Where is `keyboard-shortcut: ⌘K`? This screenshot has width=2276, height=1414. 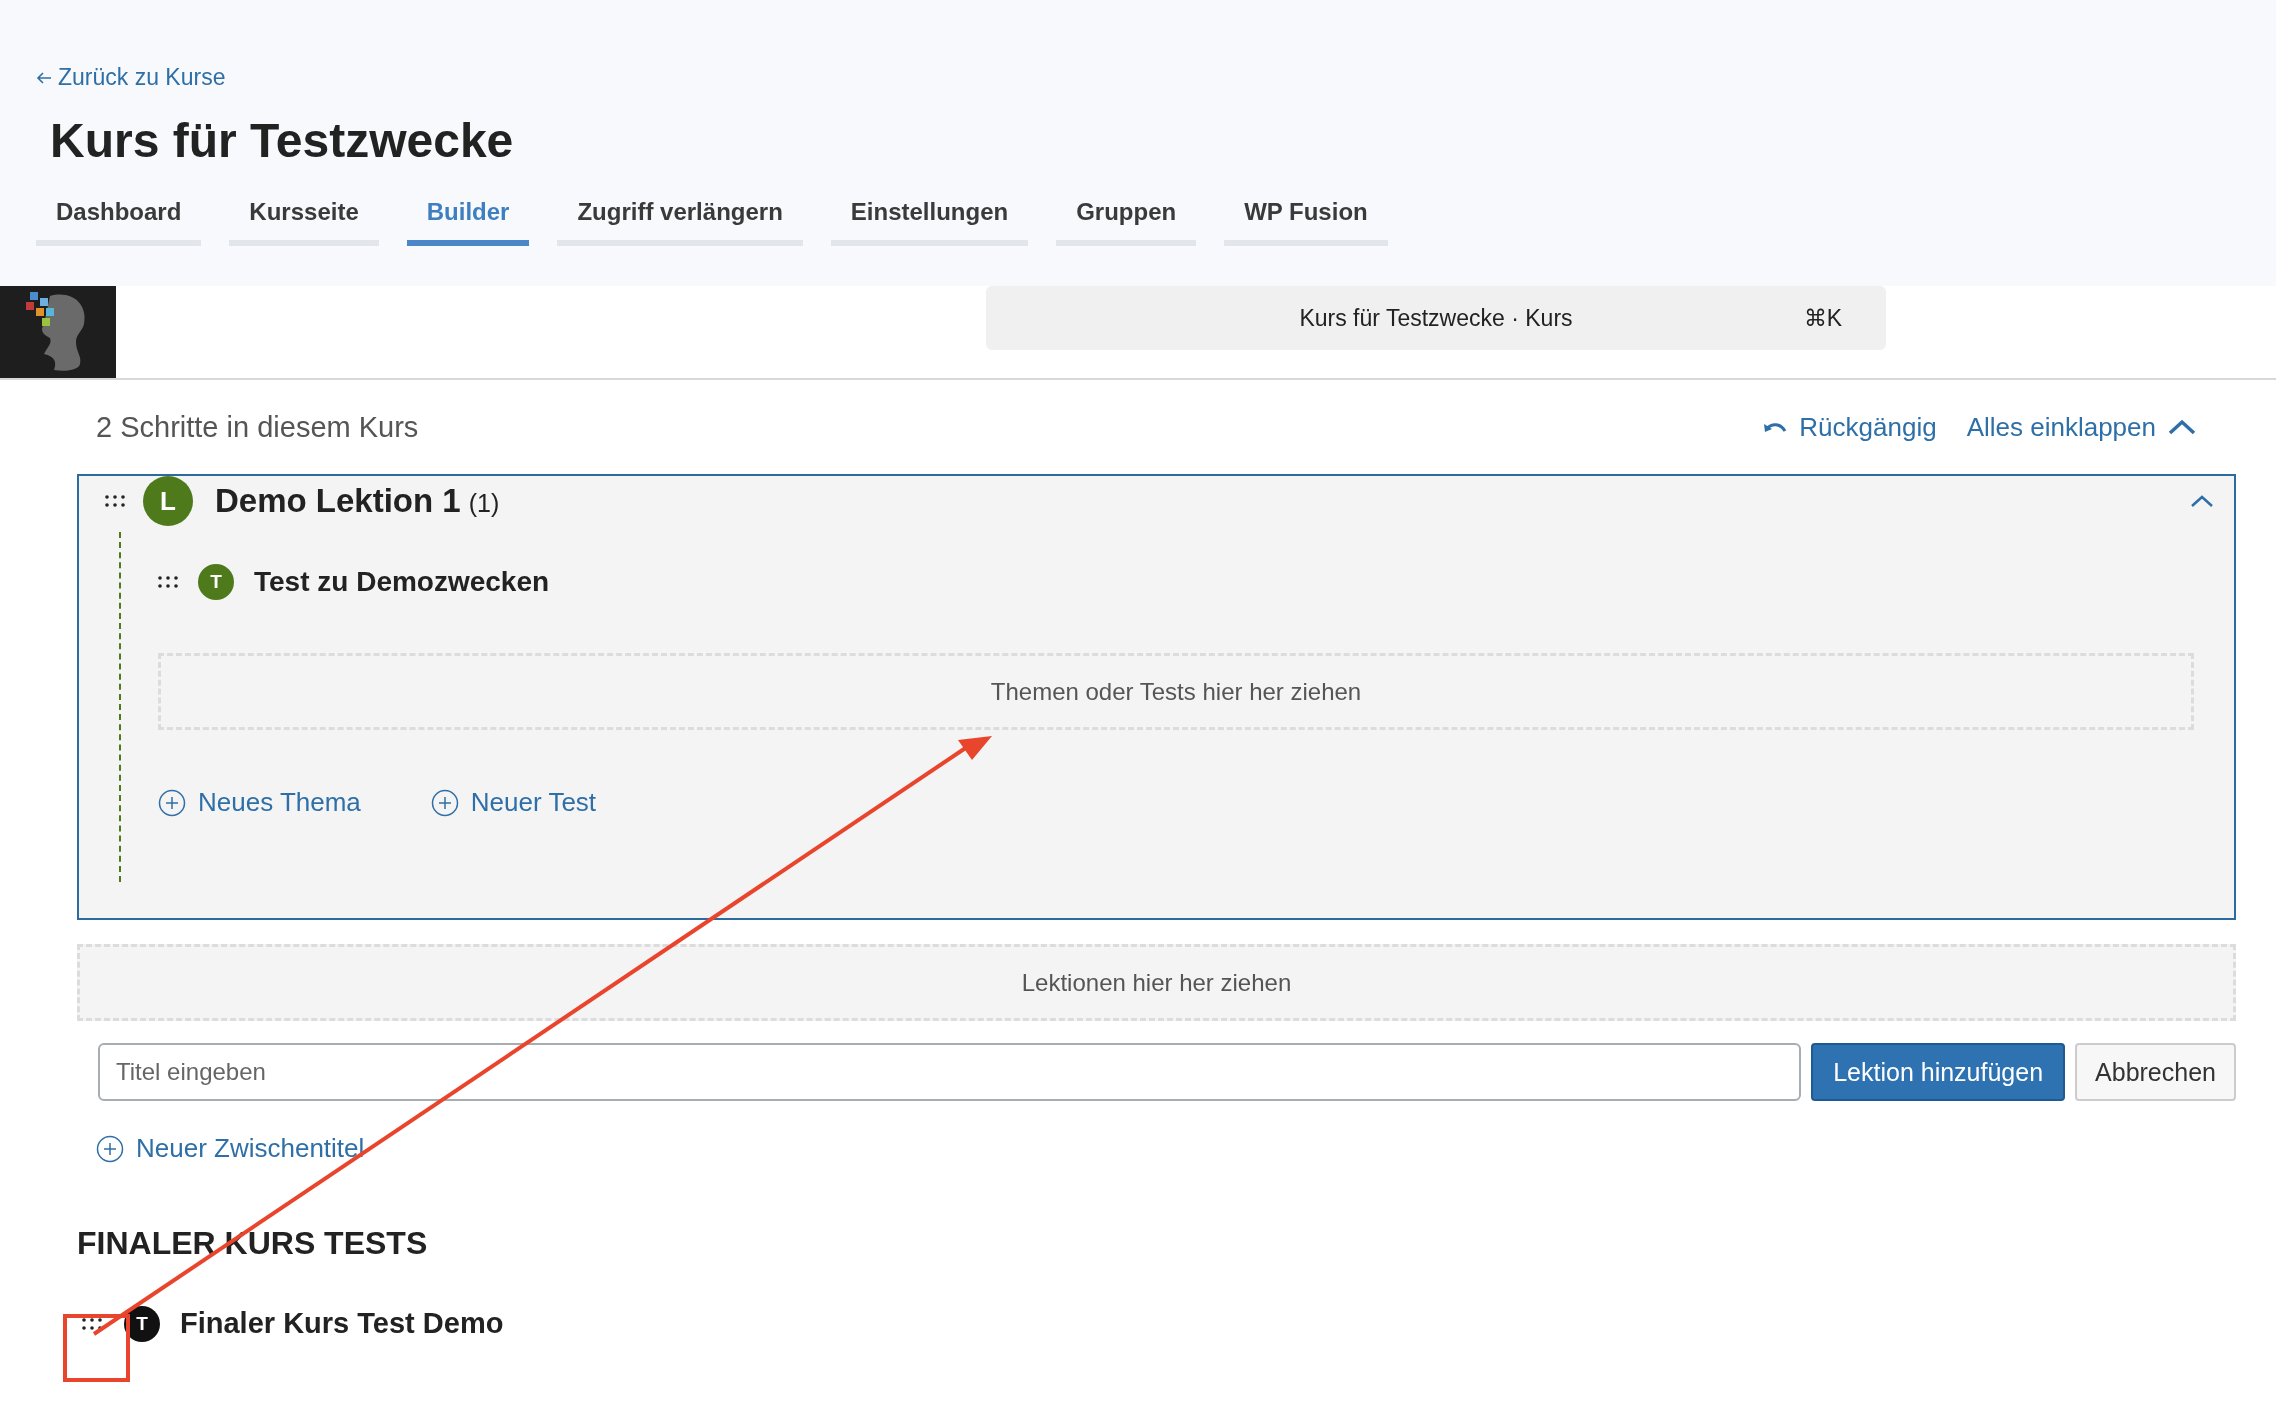 keyboard-shortcut: ⌘K is located at coordinates (1822, 318).